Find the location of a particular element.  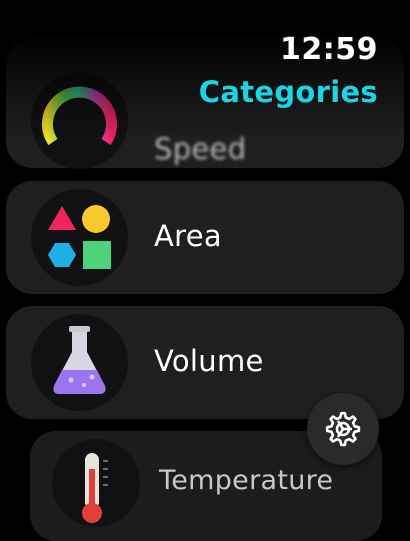

shapes-icon is located at coordinates (79, 237).